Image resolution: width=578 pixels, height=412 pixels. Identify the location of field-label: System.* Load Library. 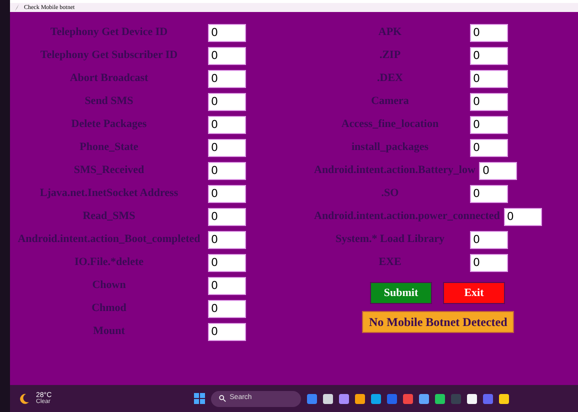
(390, 240).